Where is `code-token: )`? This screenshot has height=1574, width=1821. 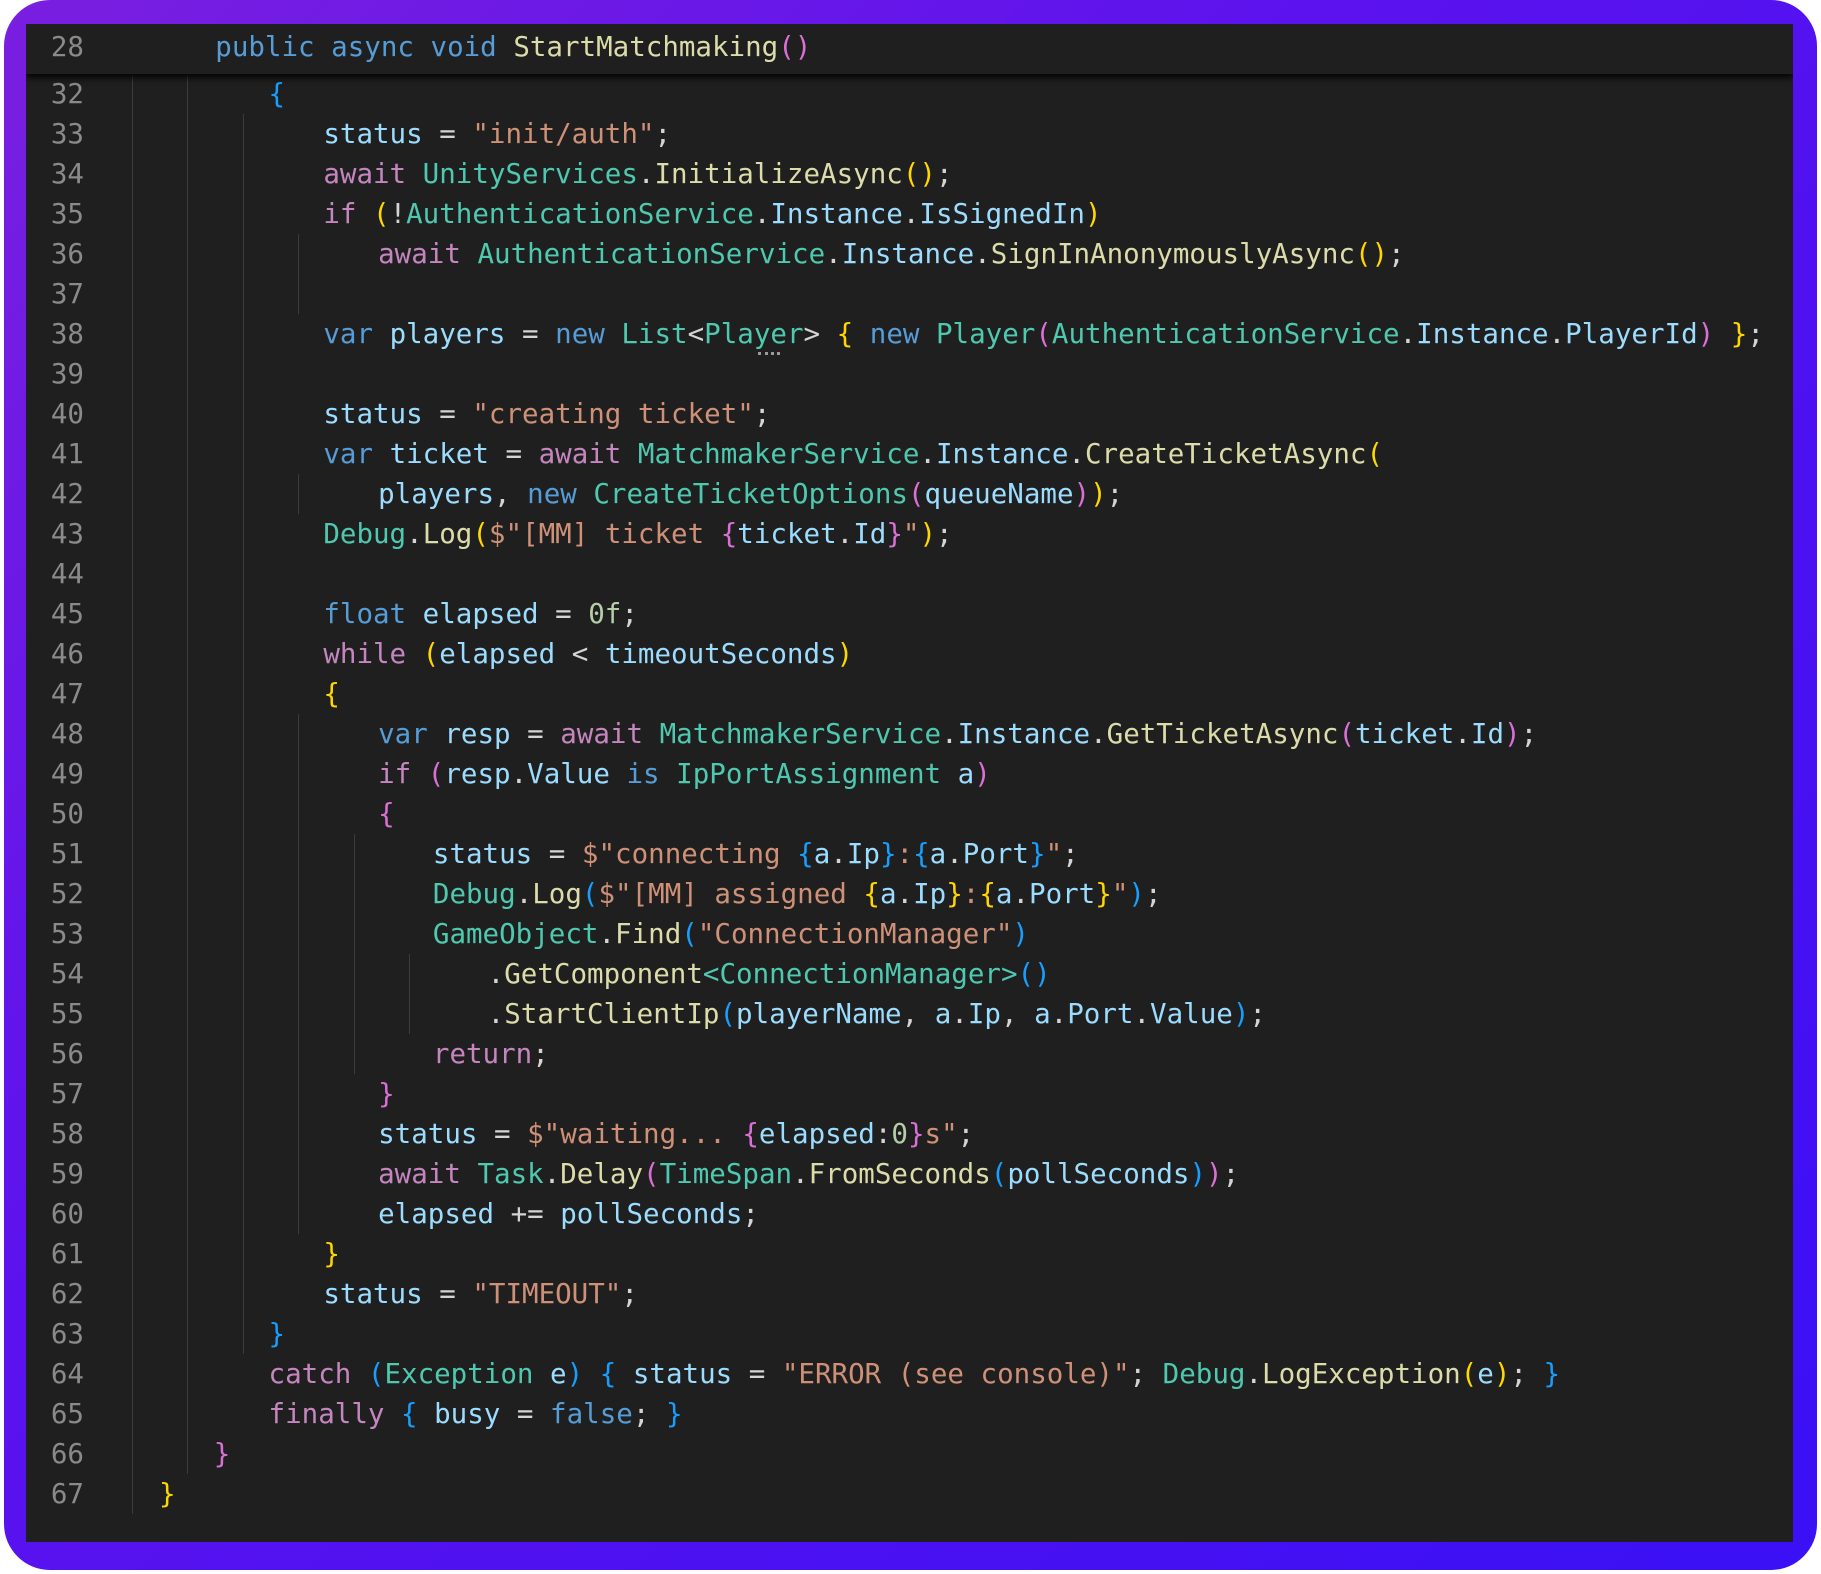 code-token: ) is located at coordinates (1214, 1174).